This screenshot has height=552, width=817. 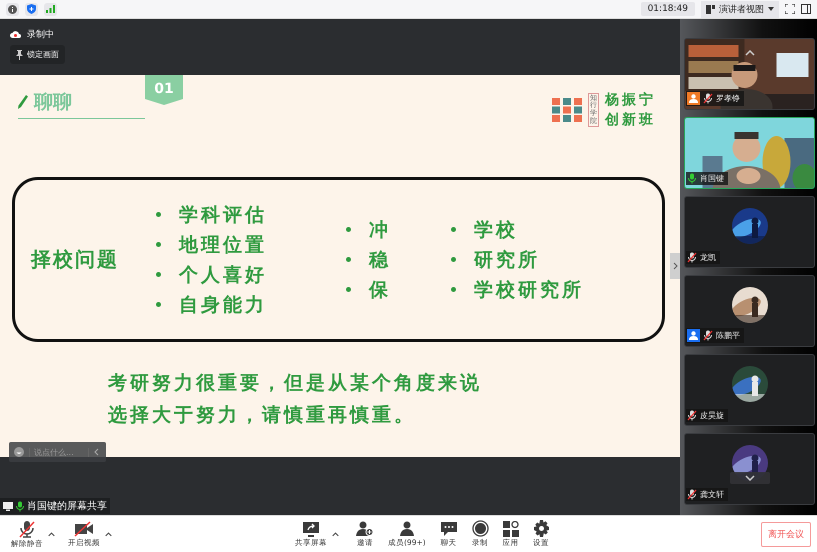 I want to click on view-dropdown: 演讲者视图, so click(x=740, y=9).